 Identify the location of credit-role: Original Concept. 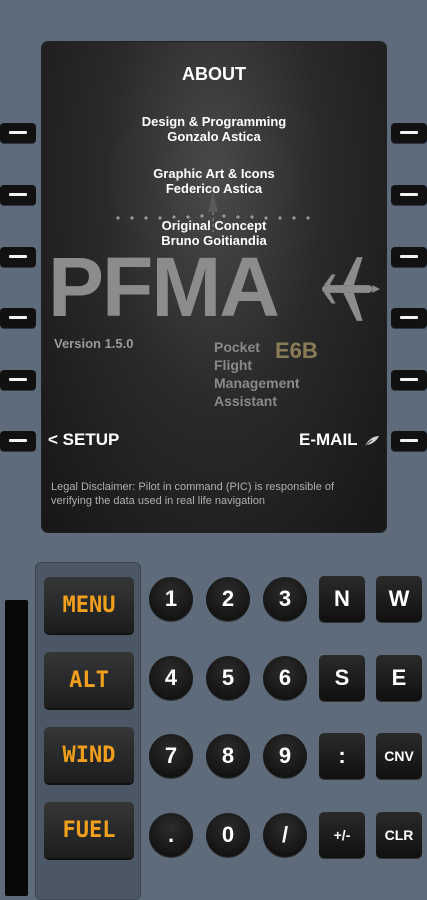
(214, 225).